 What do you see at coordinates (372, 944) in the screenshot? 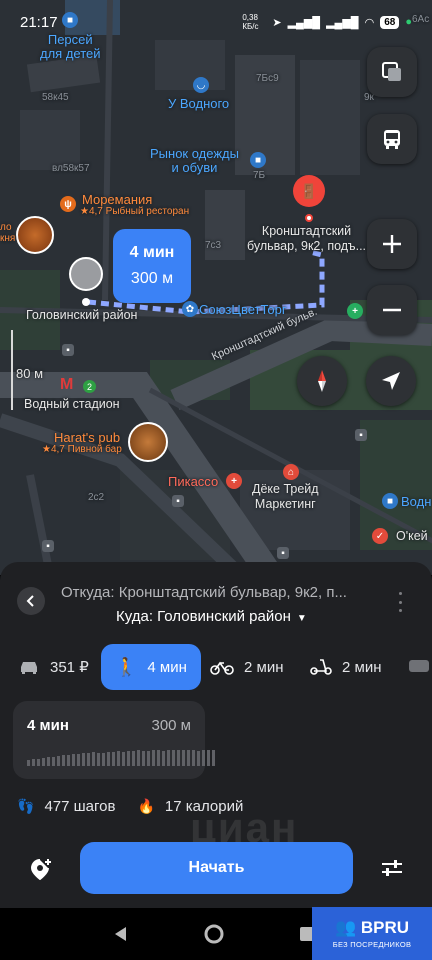
I see `badge-subtitle: БЕЗ ПОСРЕДНИКОВ` at bounding box center [372, 944].